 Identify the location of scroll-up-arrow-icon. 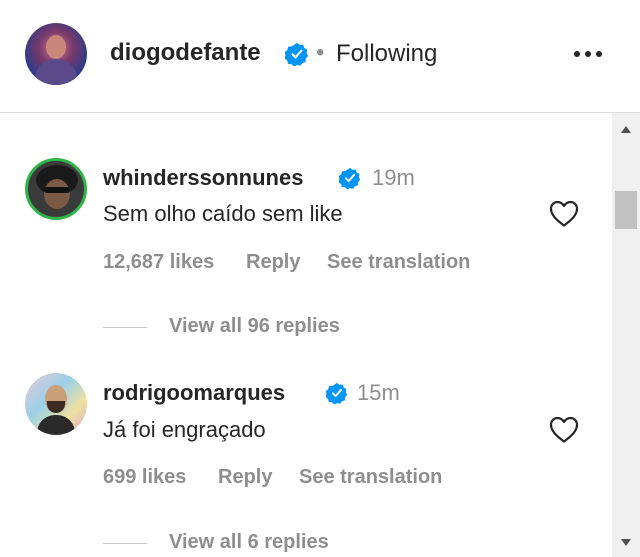
(626, 130).